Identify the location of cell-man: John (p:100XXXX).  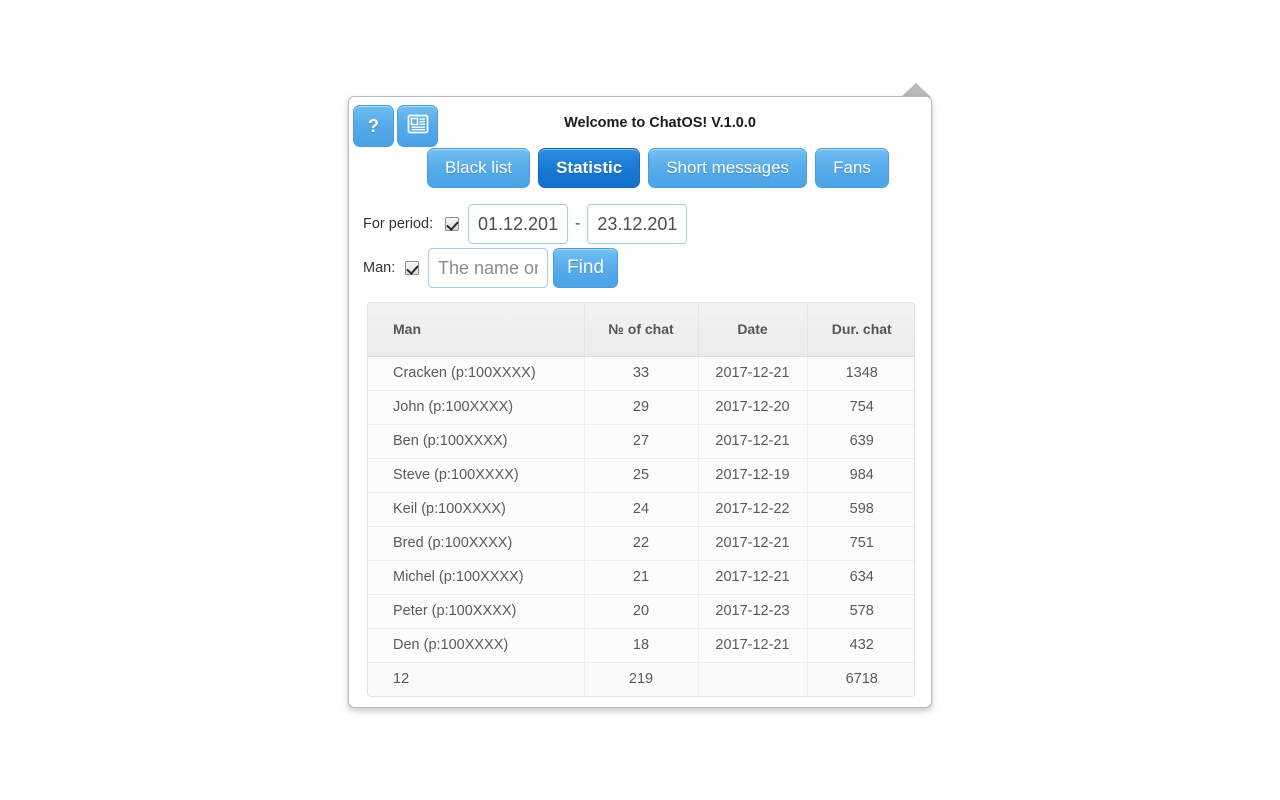
(476, 407).